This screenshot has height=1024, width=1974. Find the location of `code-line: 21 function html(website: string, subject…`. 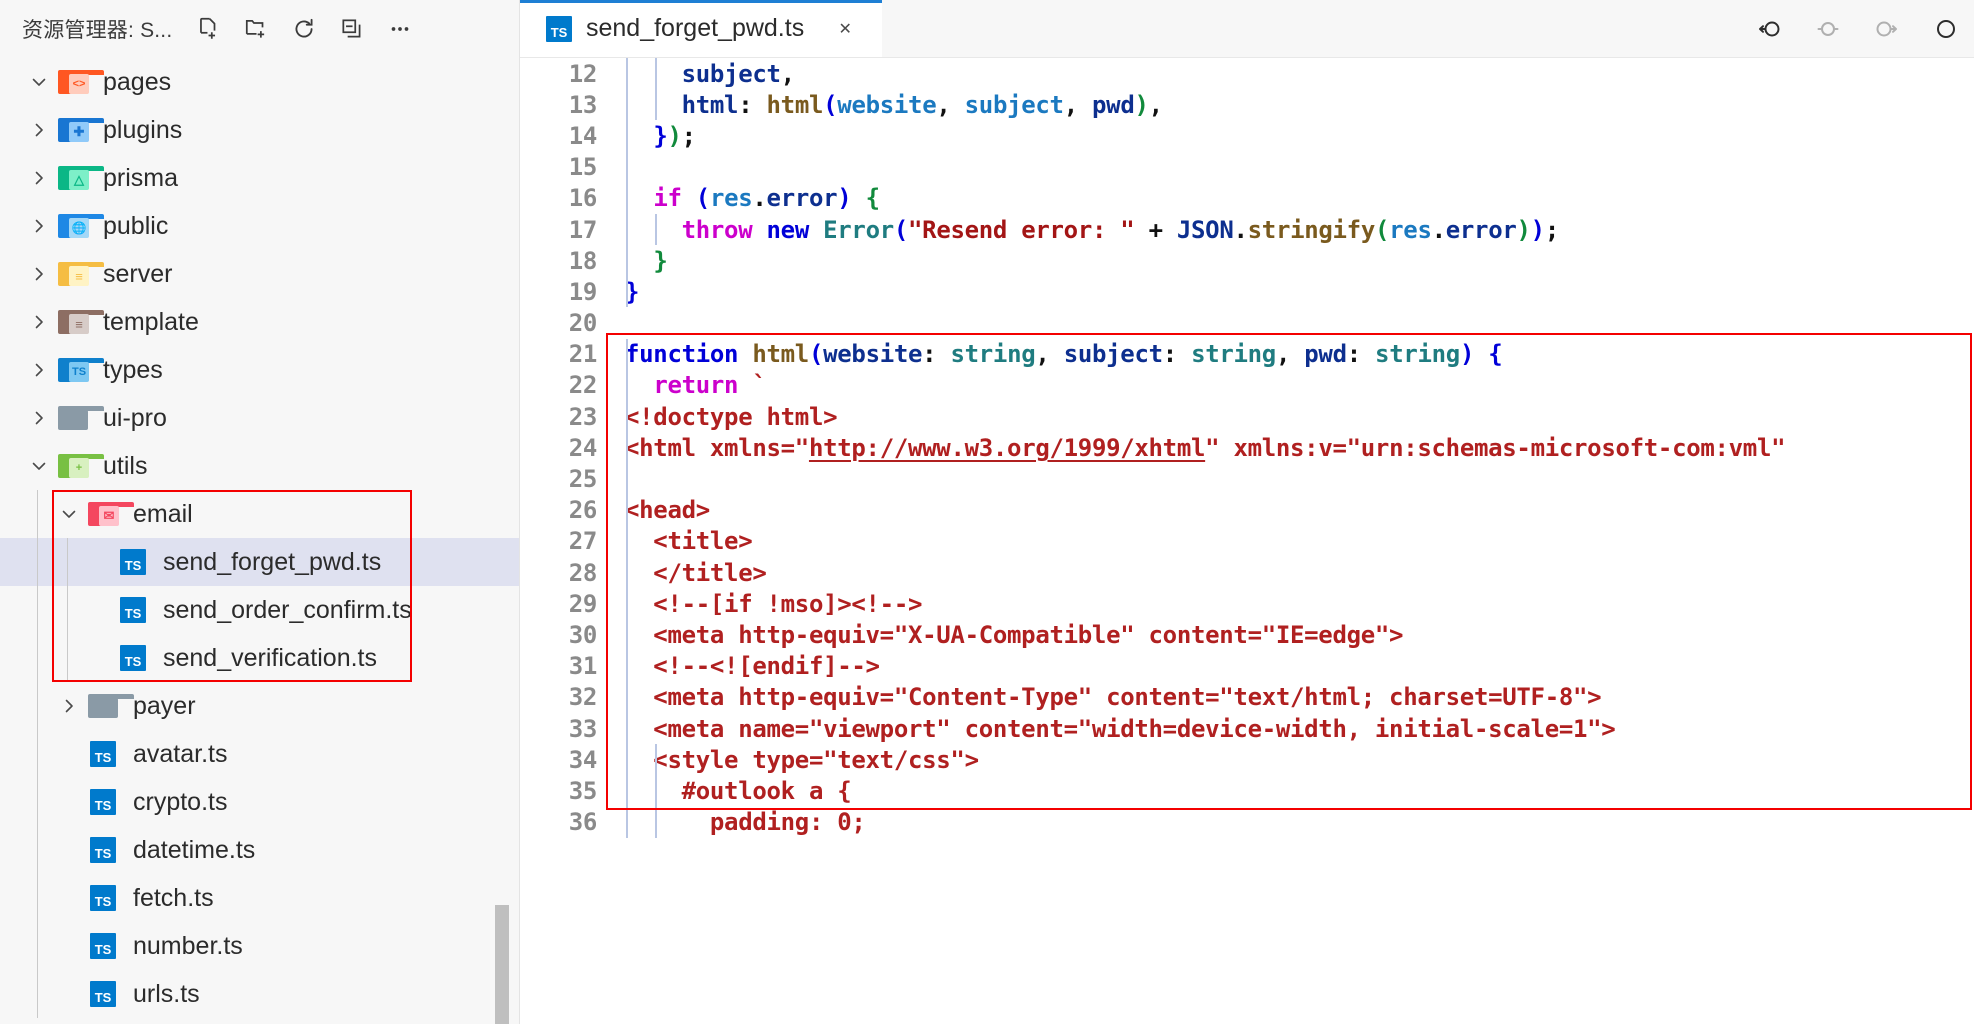

code-line: 21 function html(website: string, subject… is located at coordinates (1247, 354).